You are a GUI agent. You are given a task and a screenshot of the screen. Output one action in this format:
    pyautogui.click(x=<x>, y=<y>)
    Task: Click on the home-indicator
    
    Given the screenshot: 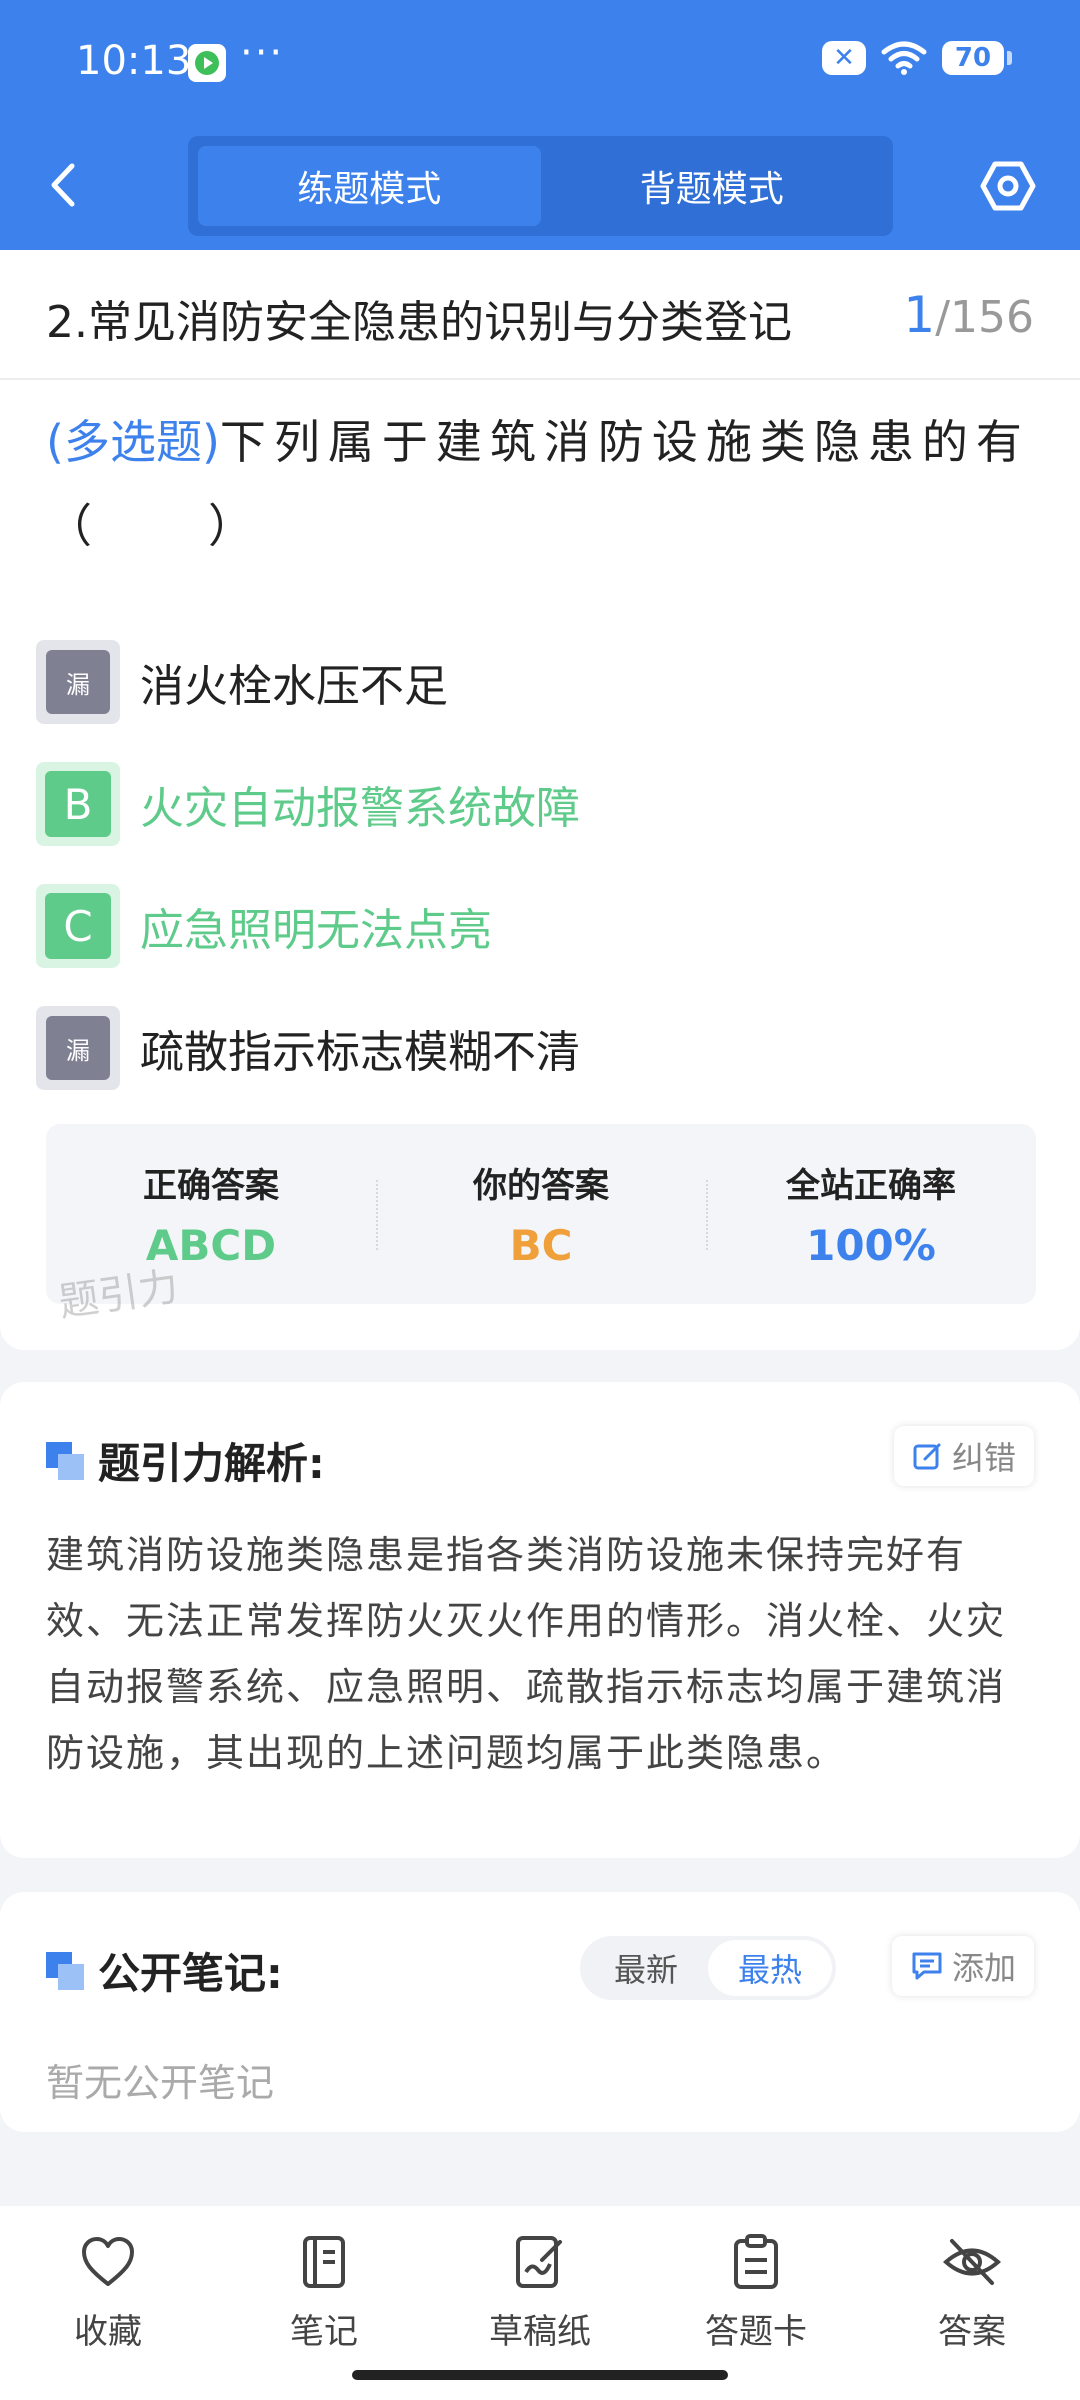 What is the action you would take?
    pyautogui.click(x=540, y=2375)
    